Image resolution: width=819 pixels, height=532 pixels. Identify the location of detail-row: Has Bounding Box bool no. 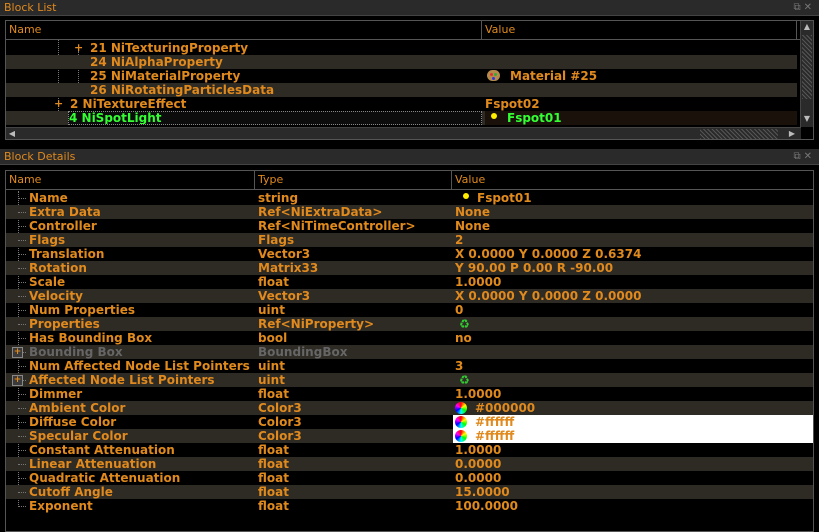
(409, 338).